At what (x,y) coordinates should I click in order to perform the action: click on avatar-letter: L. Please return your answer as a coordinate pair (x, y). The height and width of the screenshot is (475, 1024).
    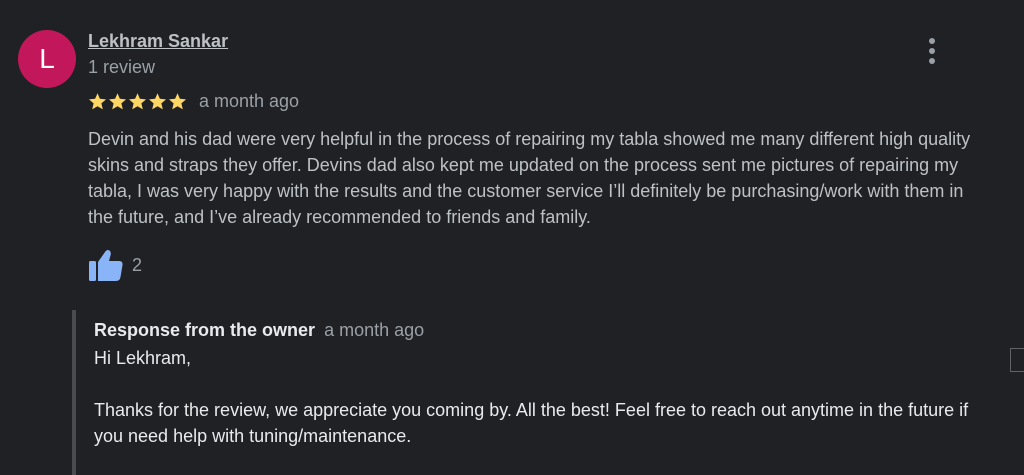
    Looking at the image, I should click on (47, 58).